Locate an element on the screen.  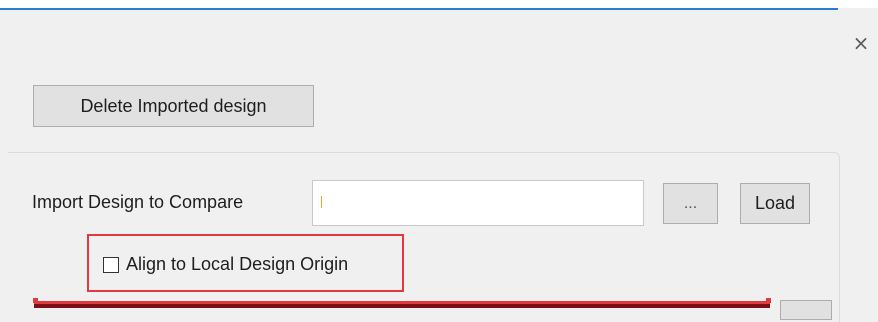
partial-button is located at coordinates (806, 310).